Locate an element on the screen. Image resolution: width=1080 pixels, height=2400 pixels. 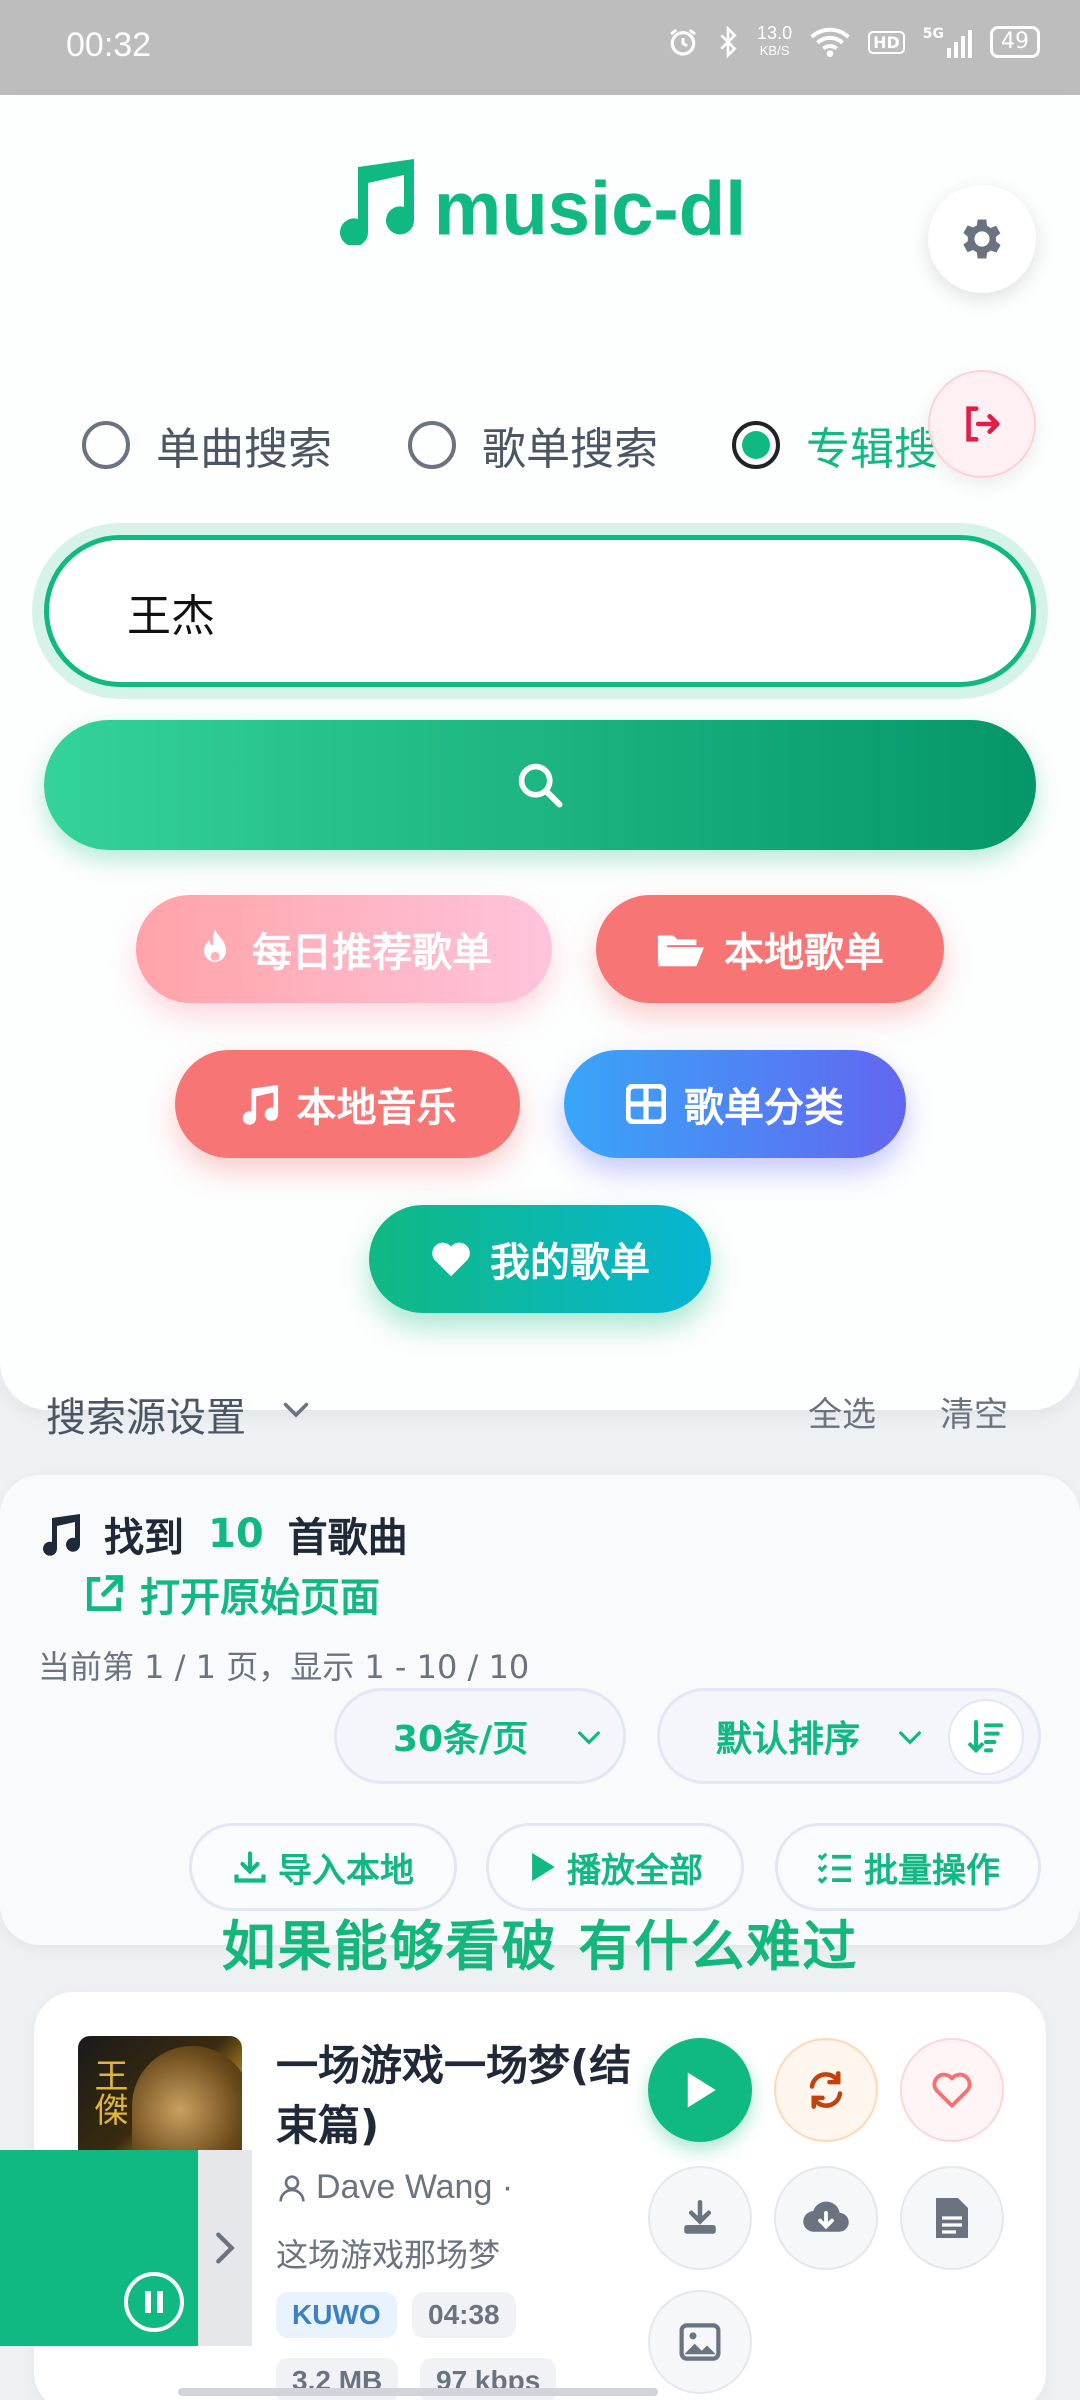
select-all-button: 全选 is located at coordinates (842, 1411).